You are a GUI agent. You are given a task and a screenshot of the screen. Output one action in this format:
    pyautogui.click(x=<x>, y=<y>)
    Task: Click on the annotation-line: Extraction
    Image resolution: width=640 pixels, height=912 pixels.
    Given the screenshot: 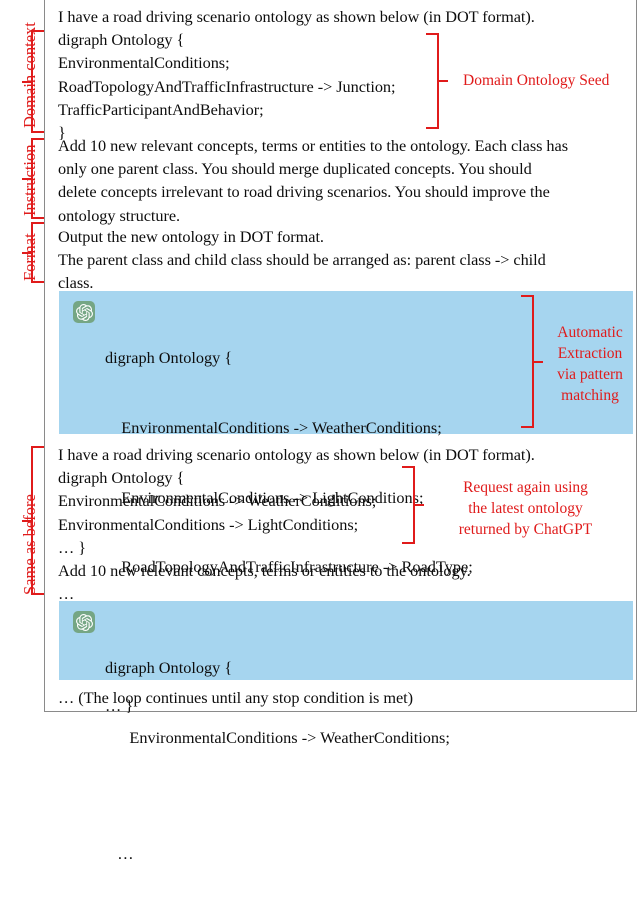 What is the action you would take?
    pyautogui.click(x=590, y=353)
    